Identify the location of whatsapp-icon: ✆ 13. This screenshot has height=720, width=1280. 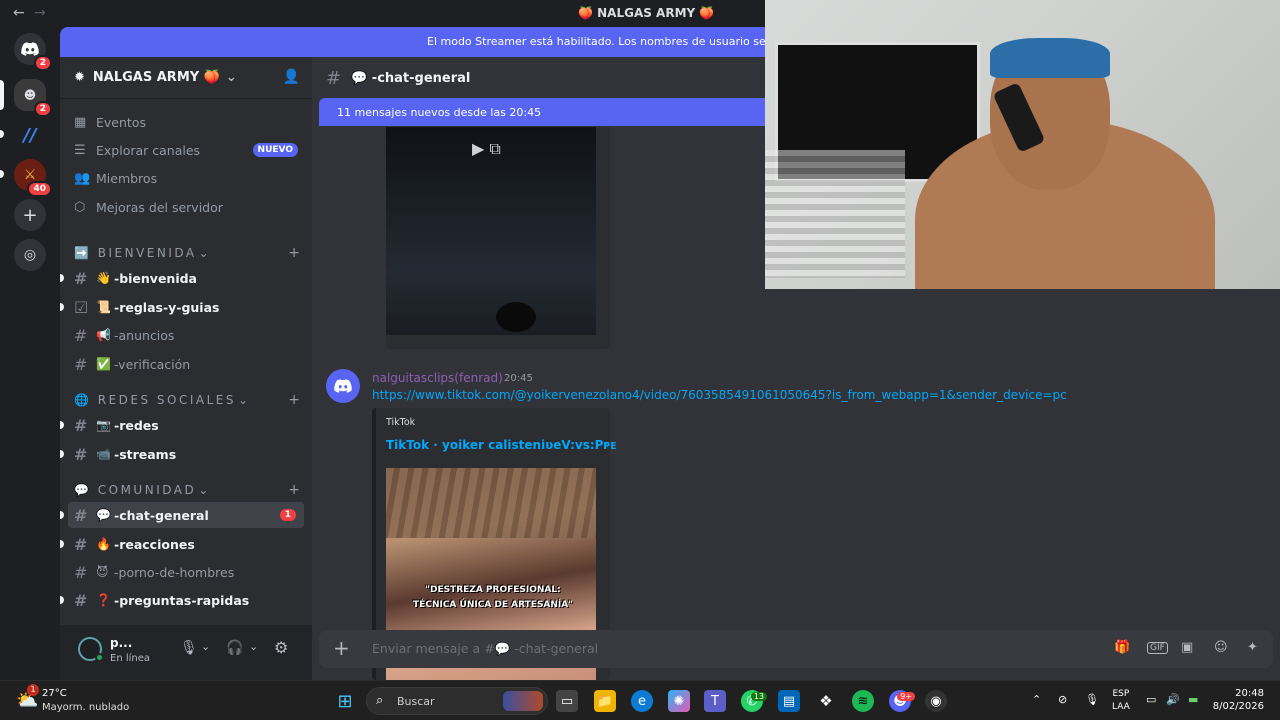
(754, 701).